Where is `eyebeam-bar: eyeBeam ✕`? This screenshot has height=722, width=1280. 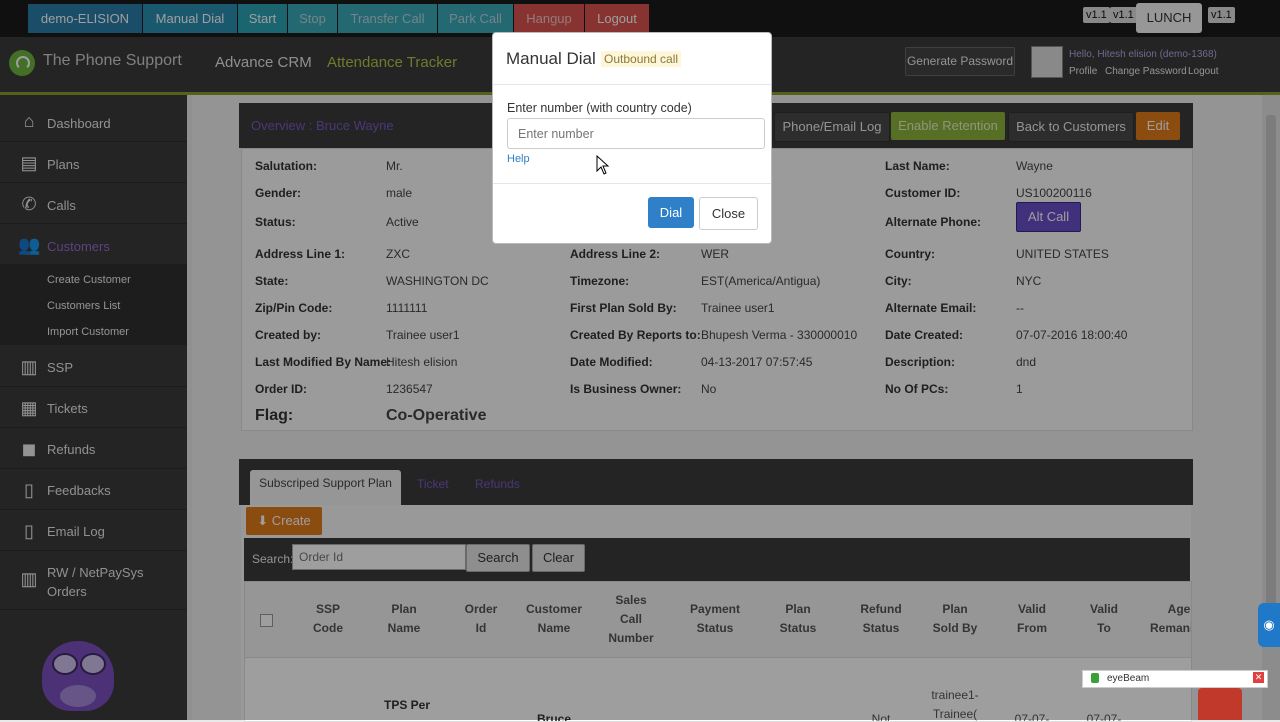
eyebeam-bar: eyeBeam ✕ is located at coordinates (1175, 679).